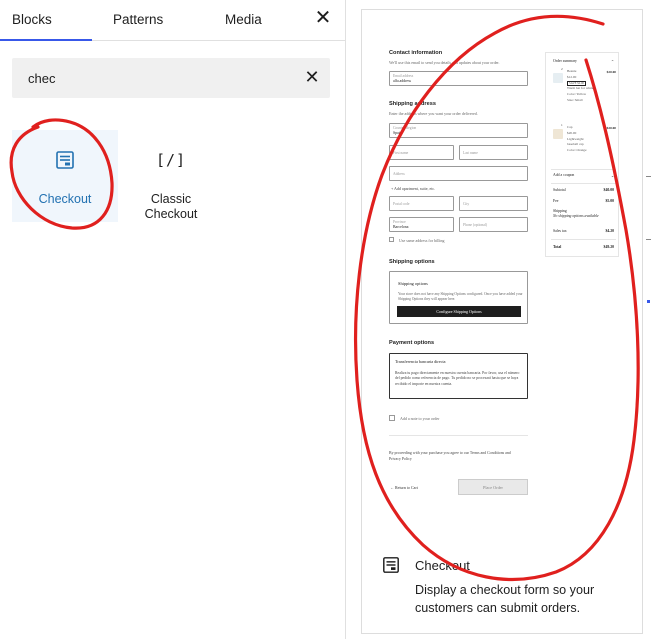  Describe the element at coordinates (475, 225) in the screenshot. I see `phone-placeholder: Phone (optional)` at that location.